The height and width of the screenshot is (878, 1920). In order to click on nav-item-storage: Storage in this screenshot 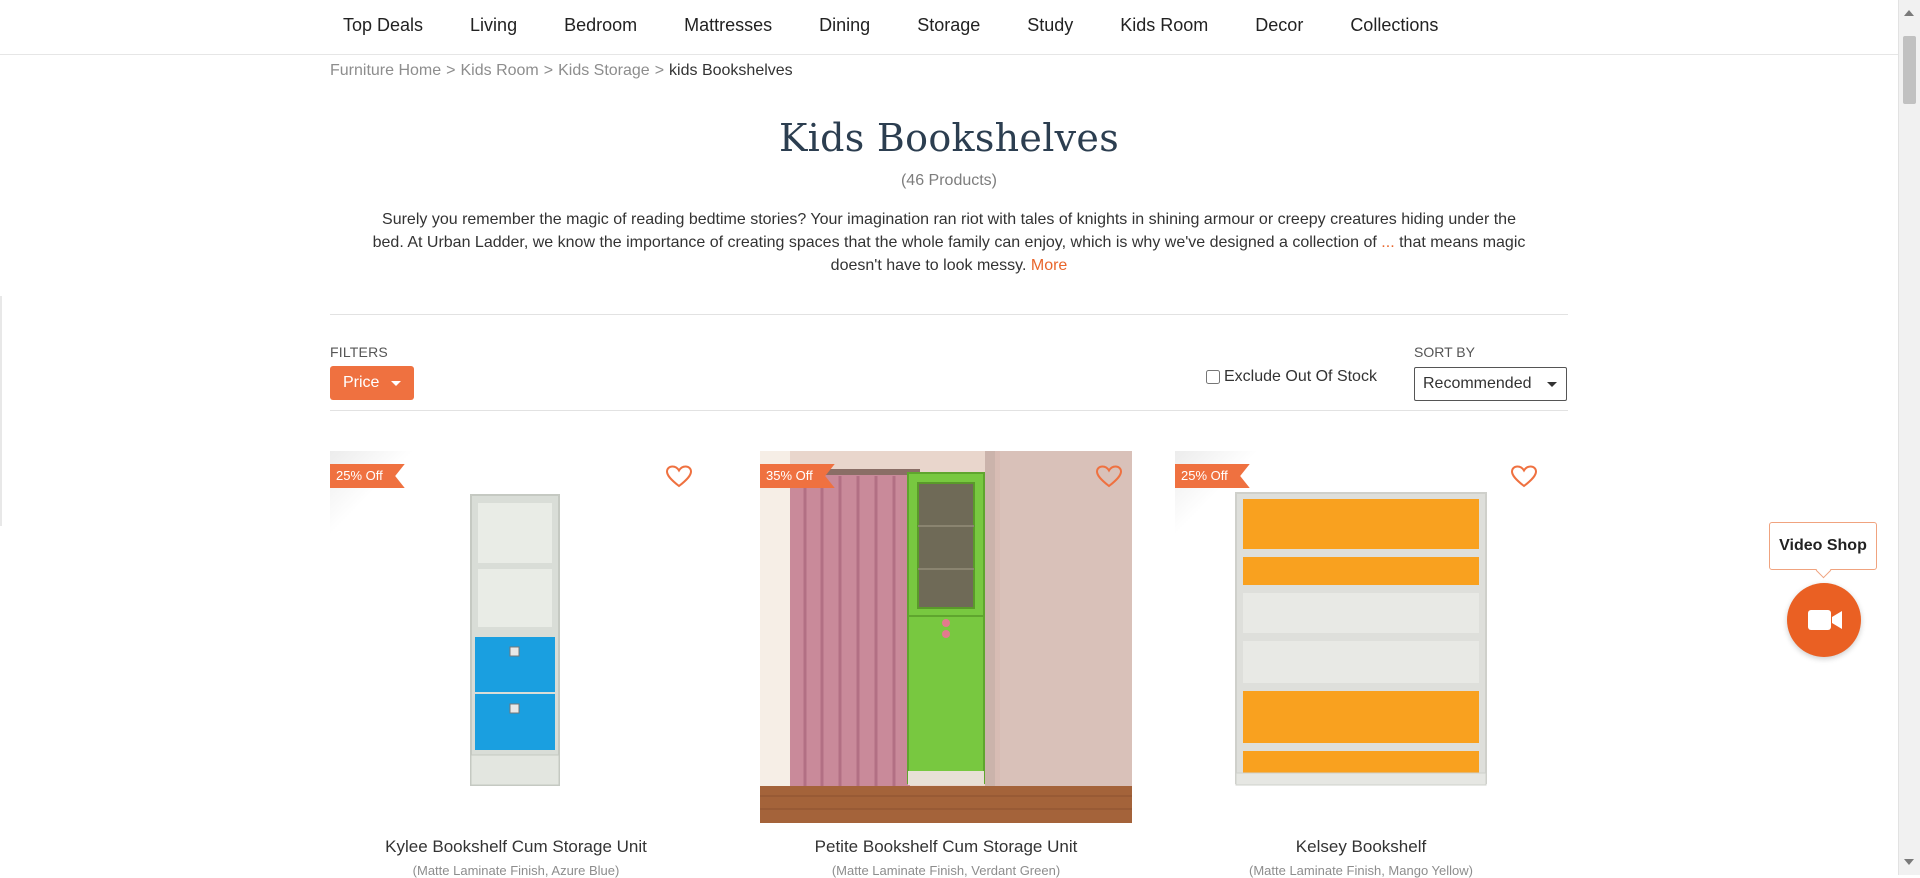, I will do `click(948, 25)`.